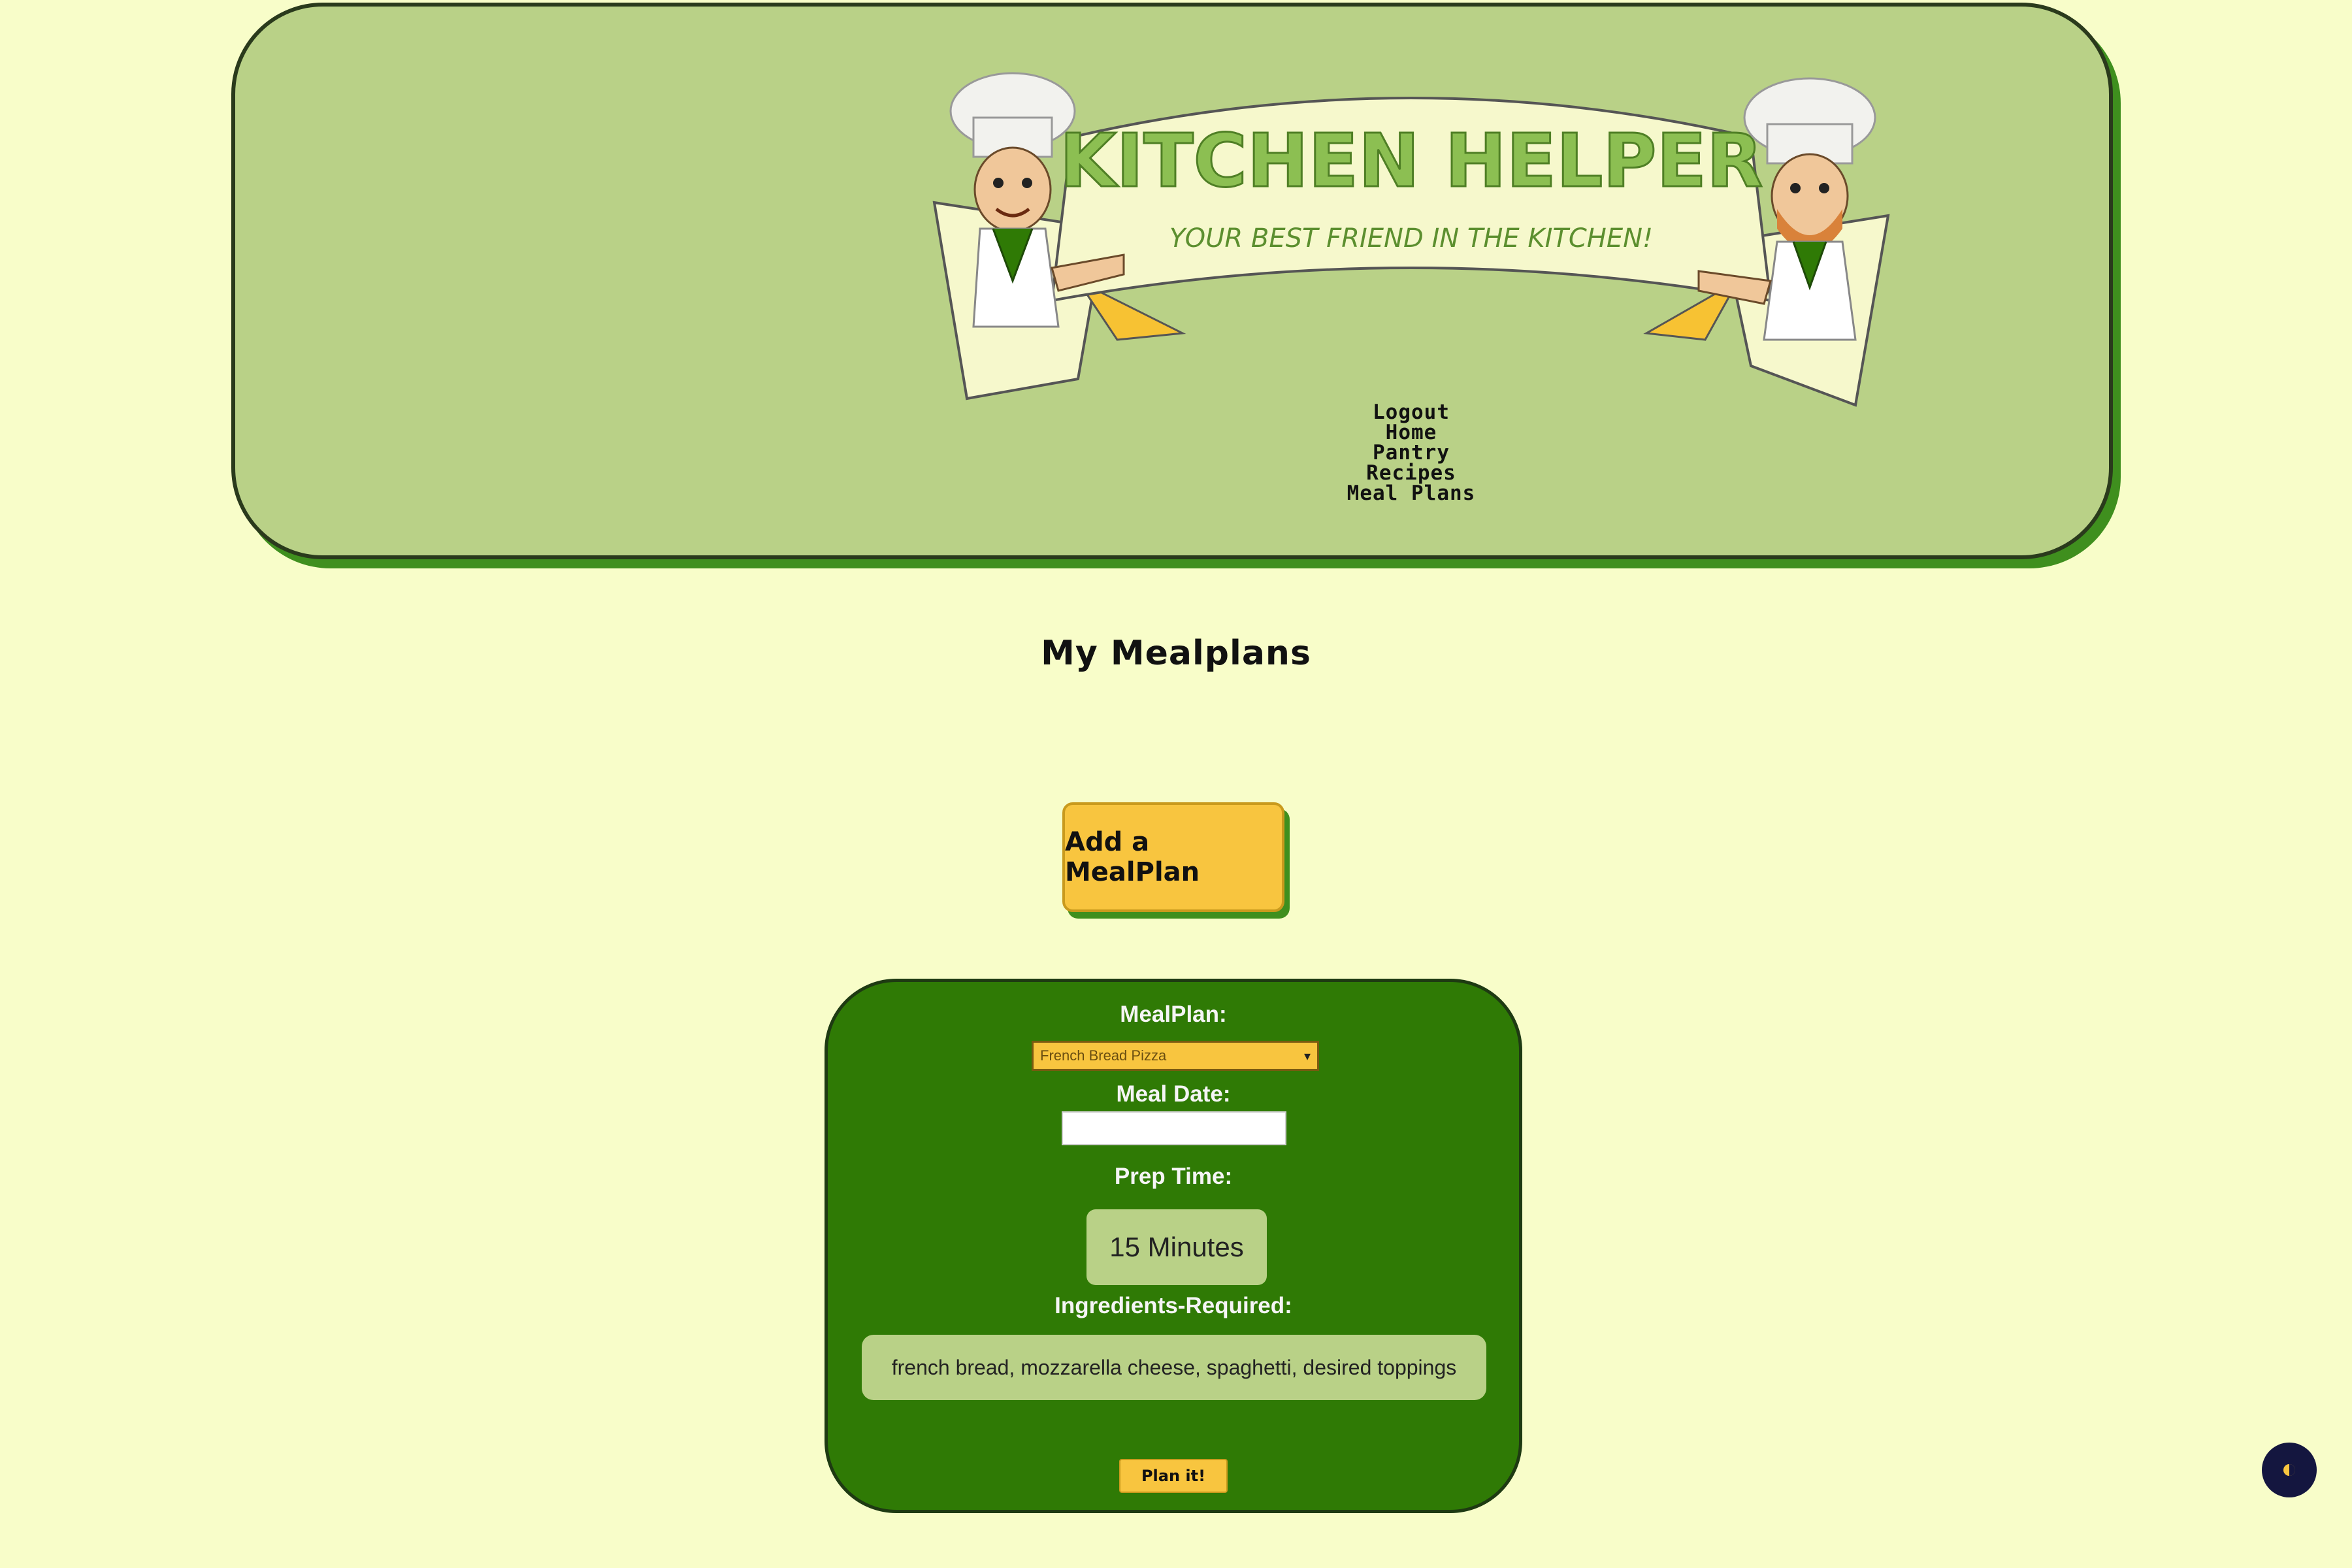 Image resolution: width=2352 pixels, height=1568 pixels. I want to click on meal-date-label: Meal Date:, so click(1173, 1094).